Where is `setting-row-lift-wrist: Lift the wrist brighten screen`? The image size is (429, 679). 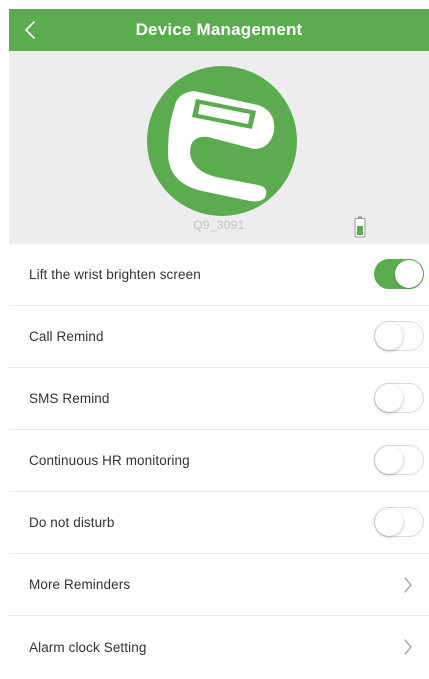
setting-row-lift-wrist: Lift the wrist brighten screen is located at coordinates (219, 275).